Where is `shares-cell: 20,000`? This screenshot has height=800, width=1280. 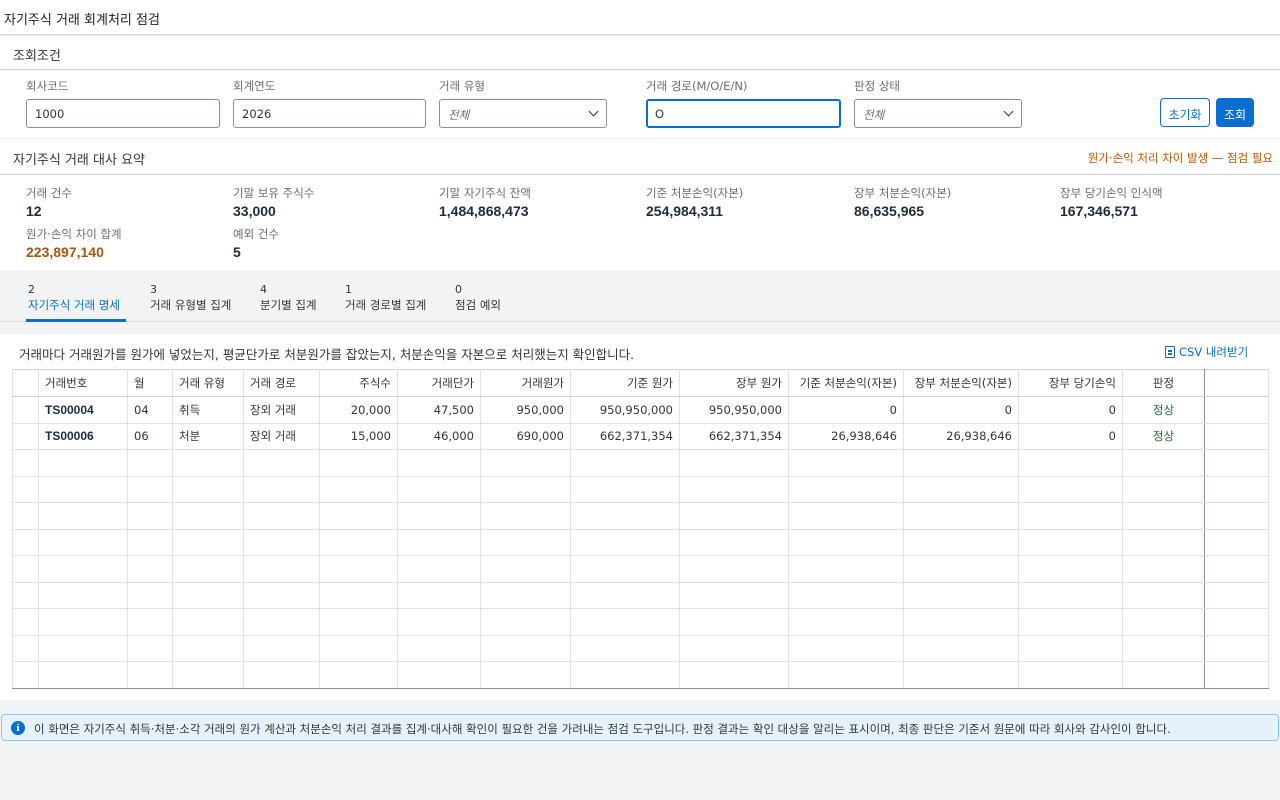
shares-cell: 20,000 is located at coordinates (358, 410).